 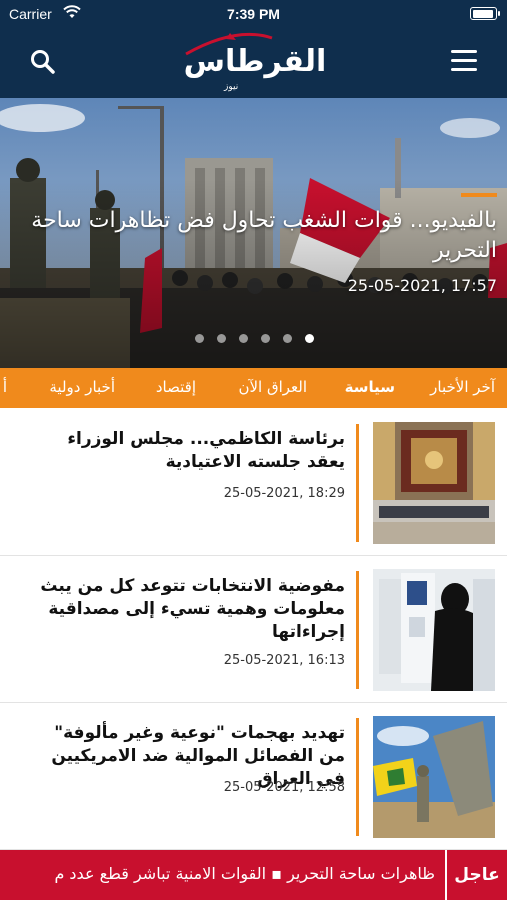 I want to click on search-icon, so click(x=43, y=62).